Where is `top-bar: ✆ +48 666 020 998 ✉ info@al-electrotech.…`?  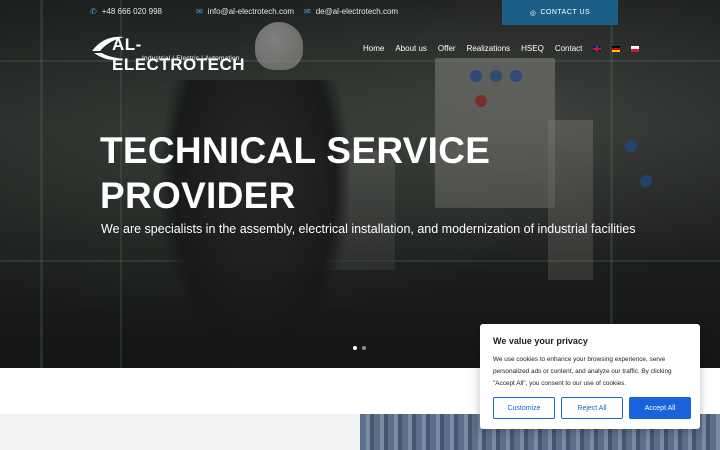
top-bar: ✆ +48 666 020 998 ✉ info@al-electrotech.… is located at coordinates (360, 12).